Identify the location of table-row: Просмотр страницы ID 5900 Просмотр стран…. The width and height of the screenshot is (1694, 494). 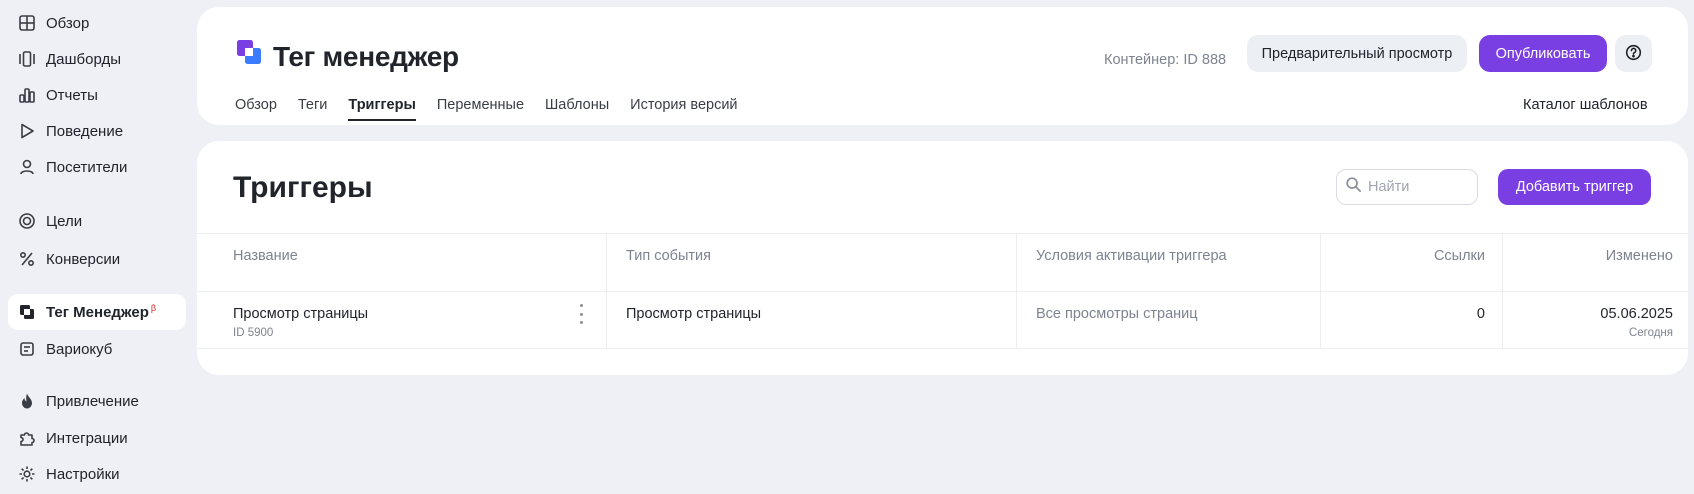
(942, 320).